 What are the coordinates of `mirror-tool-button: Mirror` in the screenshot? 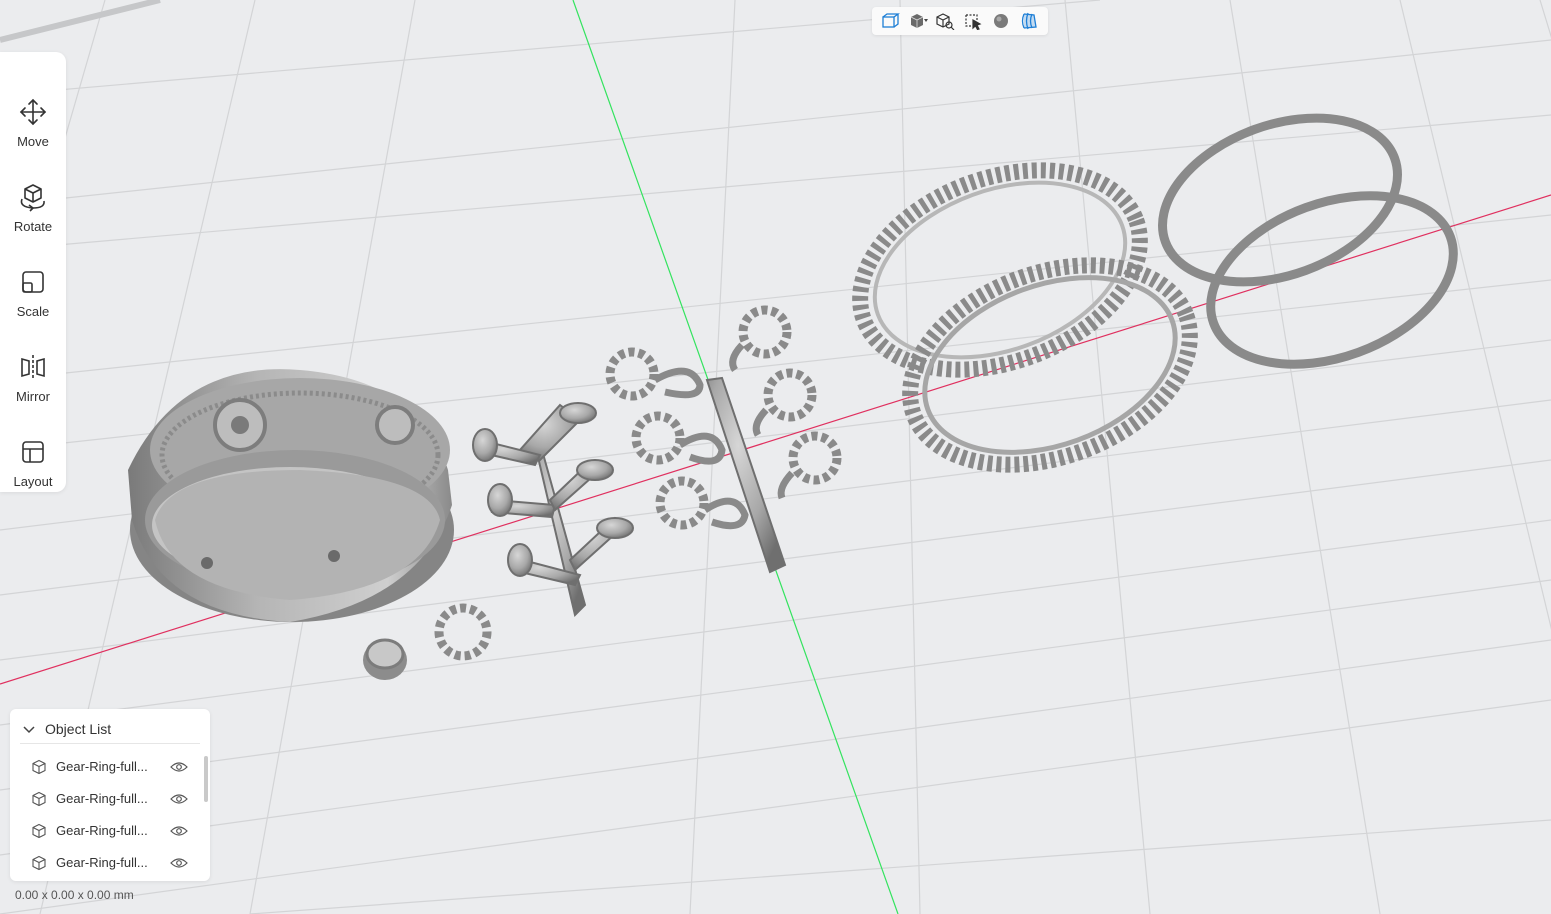 It's located at (33, 366).